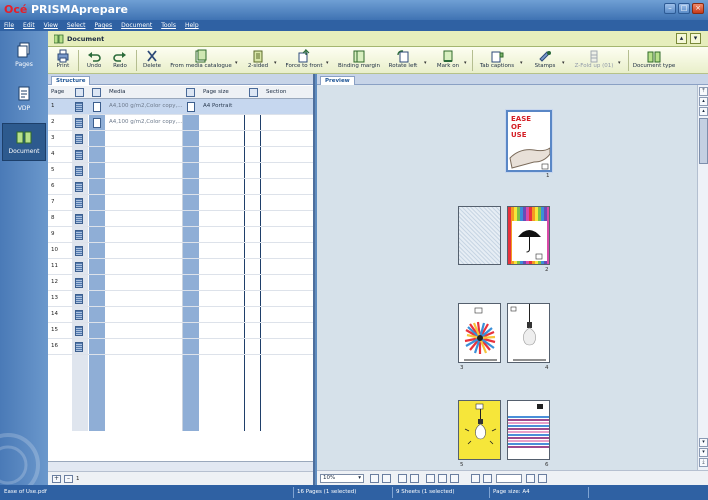 Image resolution: width=708 pixels, height=500 pixels. Describe the element at coordinates (619, 63) in the screenshot. I see `z-fold-dropdown-icon: ▾` at that location.